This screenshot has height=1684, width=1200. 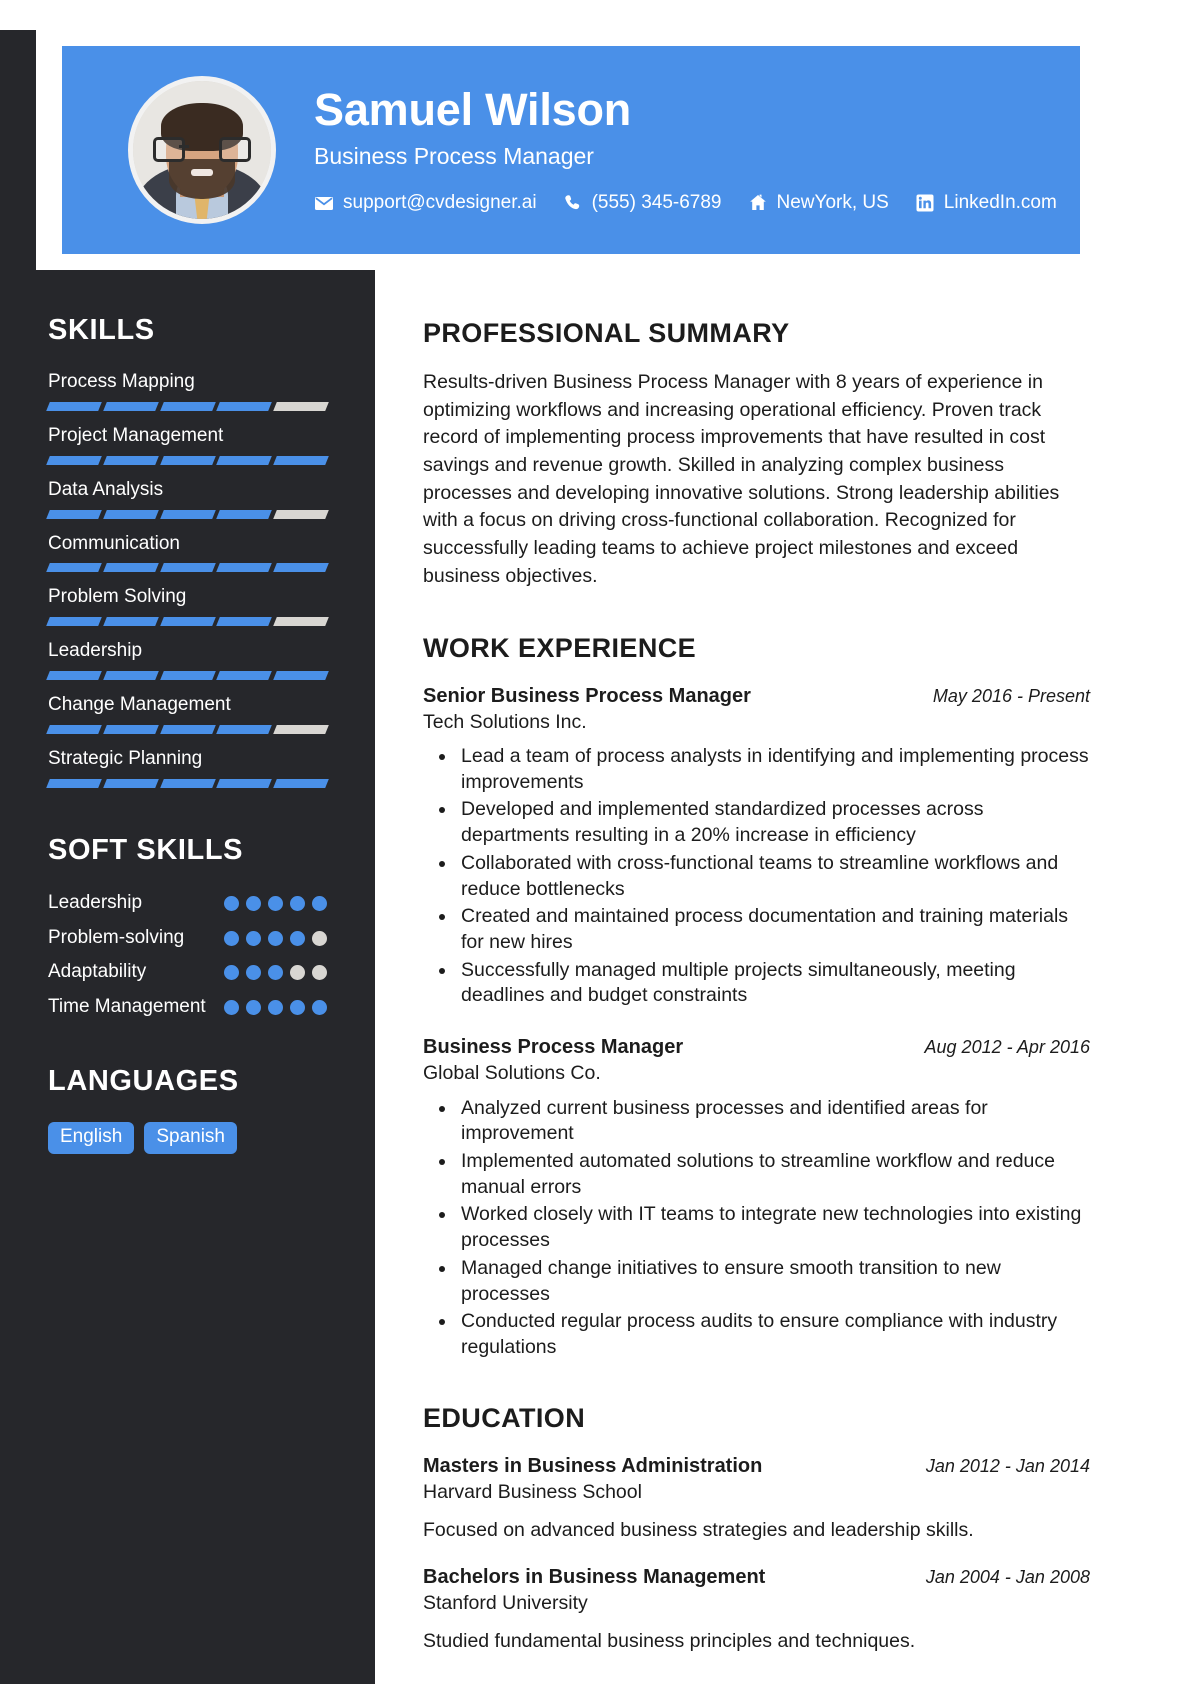 What do you see at coordinates (187, 660) in the screenshot?
I see `skill-item: Leadership` at bounding box center [187, 660].